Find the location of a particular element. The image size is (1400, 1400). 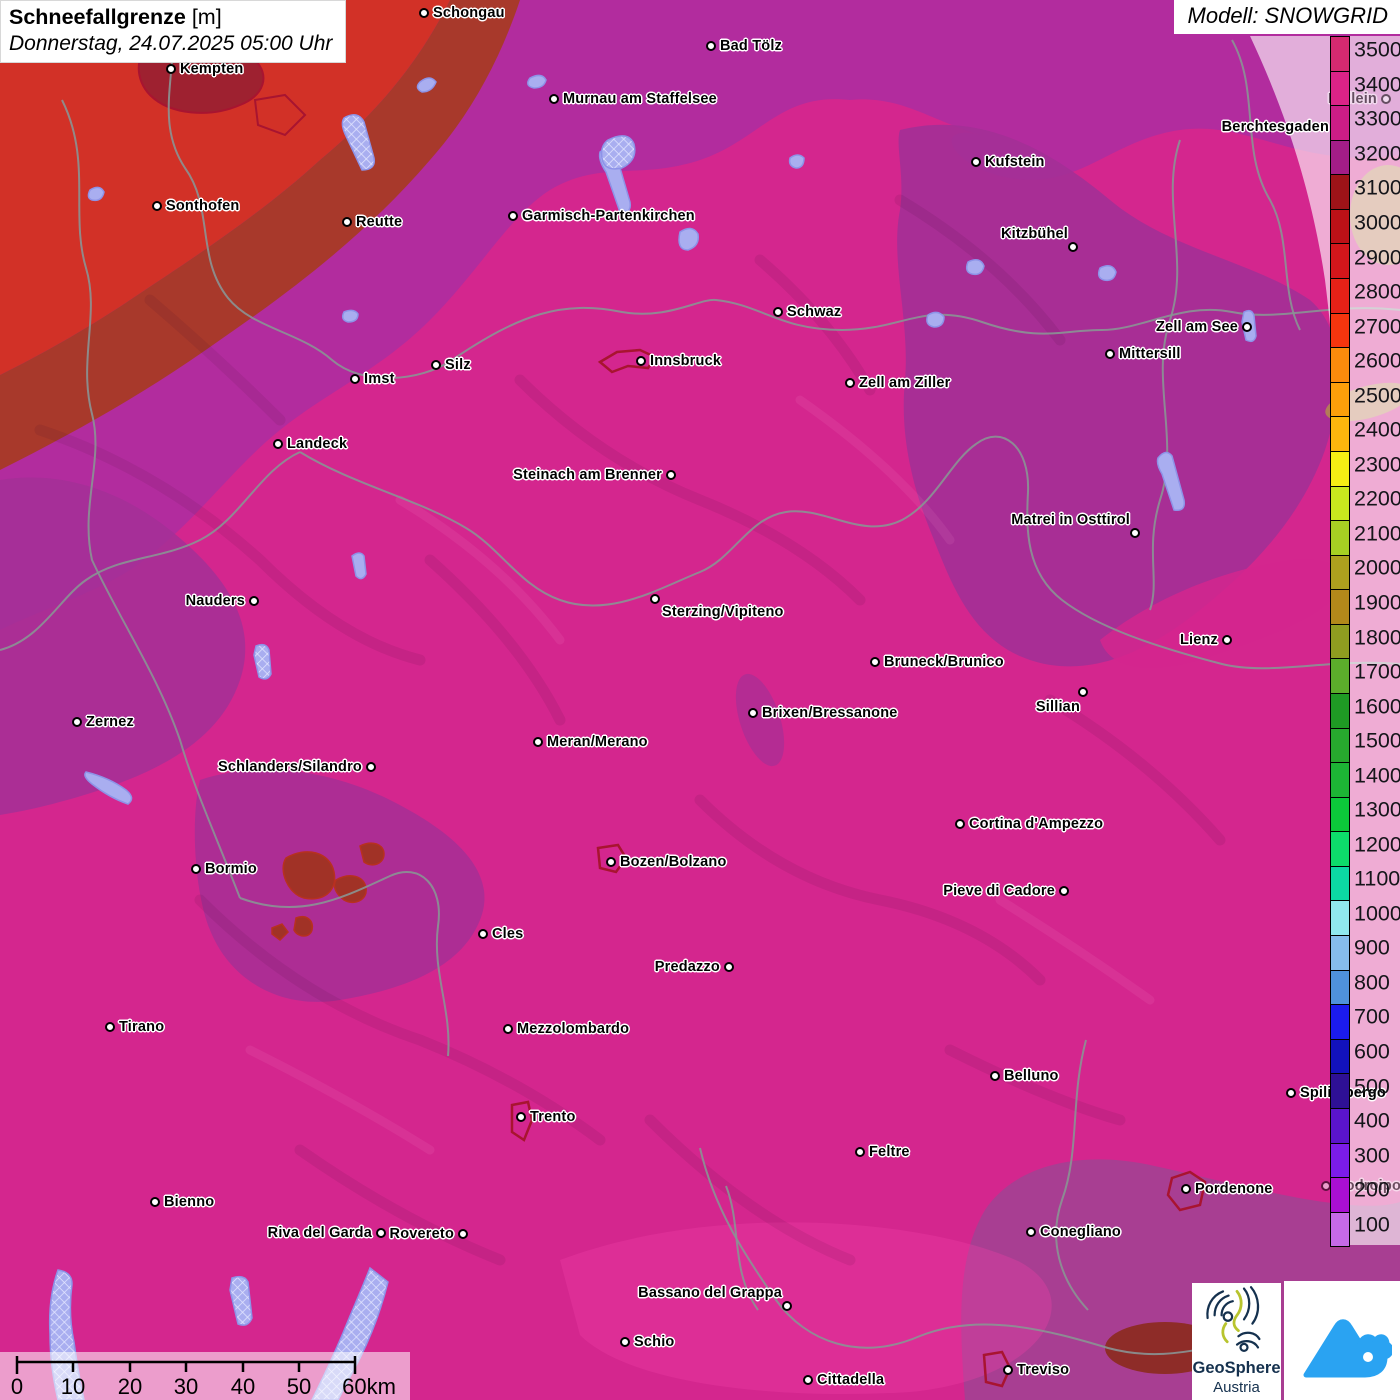

city-label: Mezzolombardo is located at coordinates (573, 1029).